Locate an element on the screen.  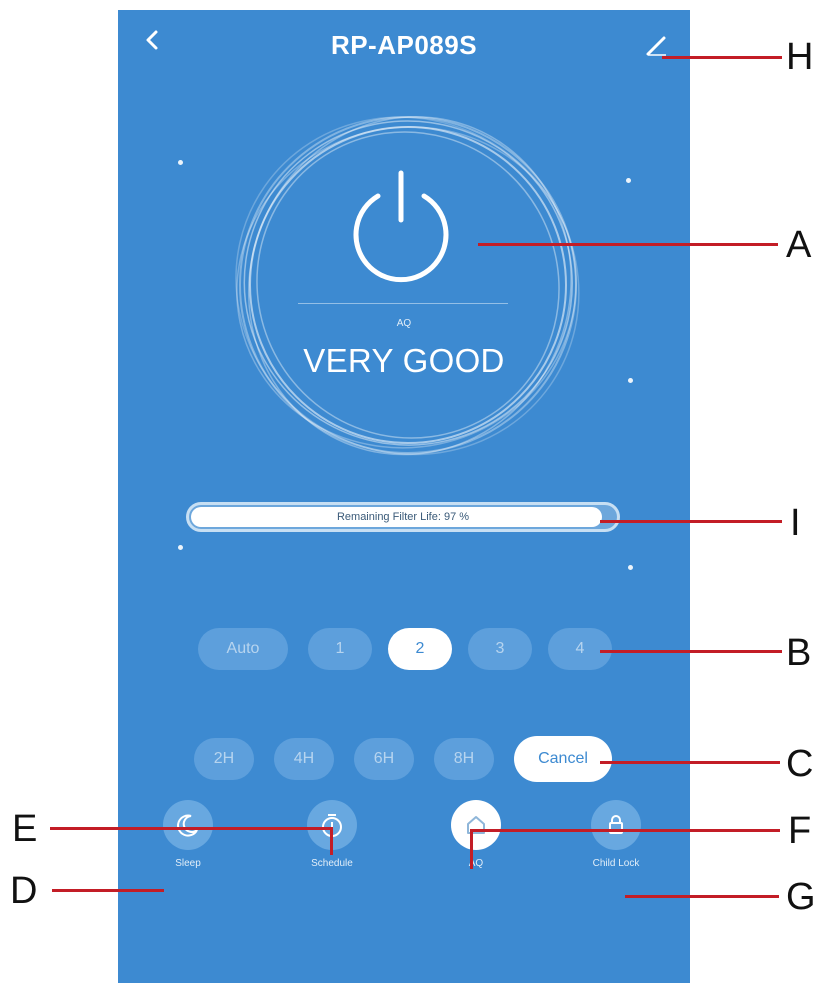
callout-label-h: H is located at coordinates (800, 57).